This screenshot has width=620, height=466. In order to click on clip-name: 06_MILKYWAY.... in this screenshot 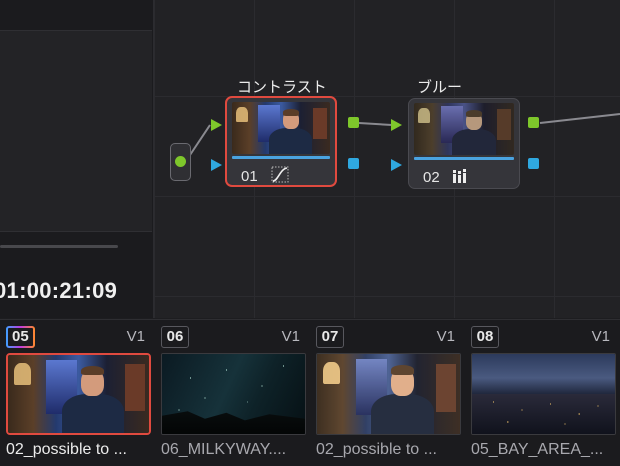, I will do `click(224, 449)`.